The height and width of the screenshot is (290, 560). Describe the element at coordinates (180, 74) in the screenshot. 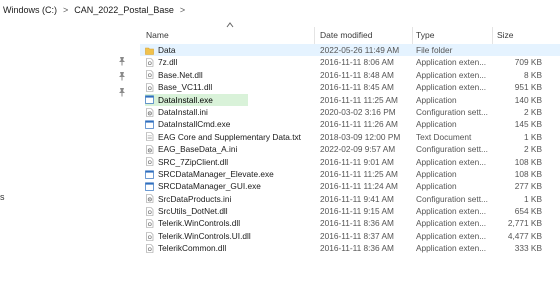

I see `file-name: Base.Net.dll` at that location.